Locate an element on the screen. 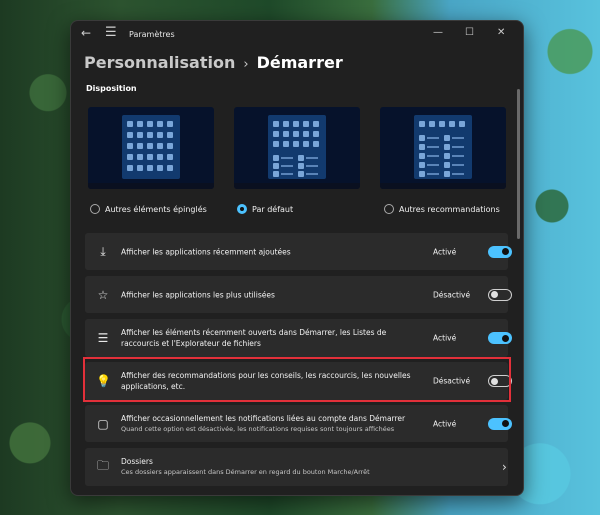  star-icon: ☆ is located at coordinates (103, 294).